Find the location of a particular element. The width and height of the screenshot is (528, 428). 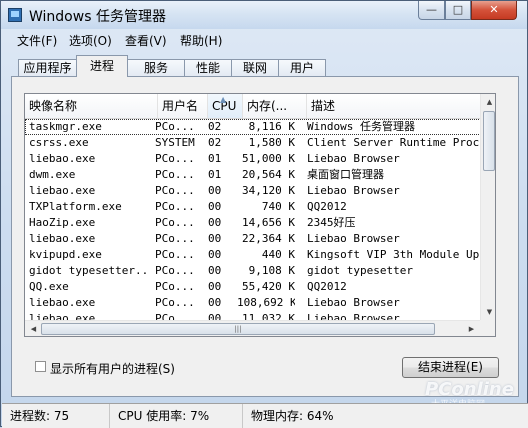

column-header-cpu: ▲ CPU is located at coordinates (225, 106).